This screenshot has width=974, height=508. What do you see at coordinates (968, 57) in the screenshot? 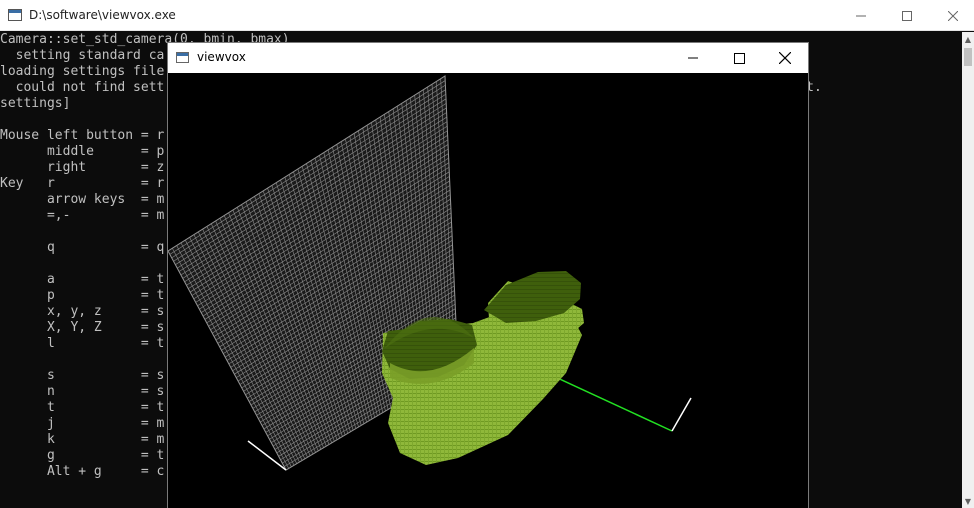
I see `scrollbar-thumb` at bounding box center [968, 57].